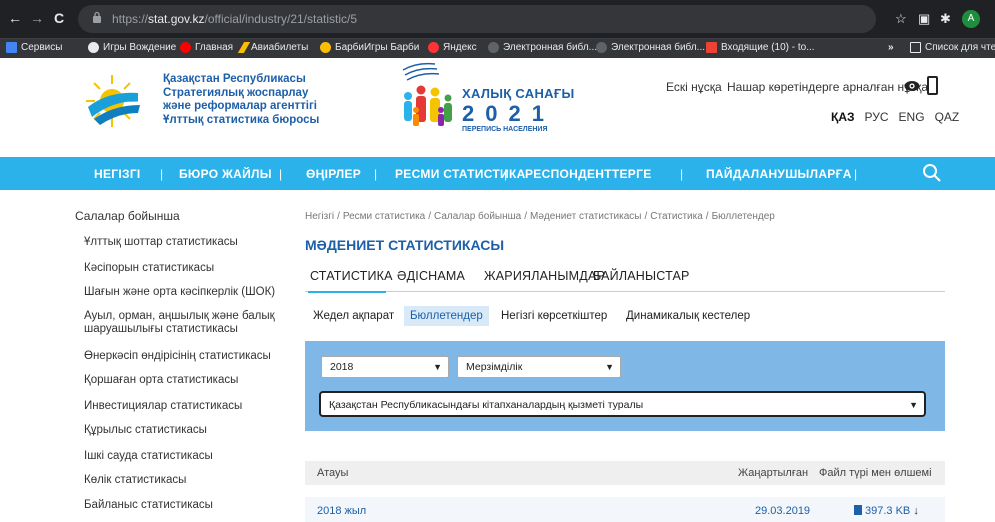 The width and height of the screenshot is (995, 522). I want to click on mobile-icon, so click(932, 85).